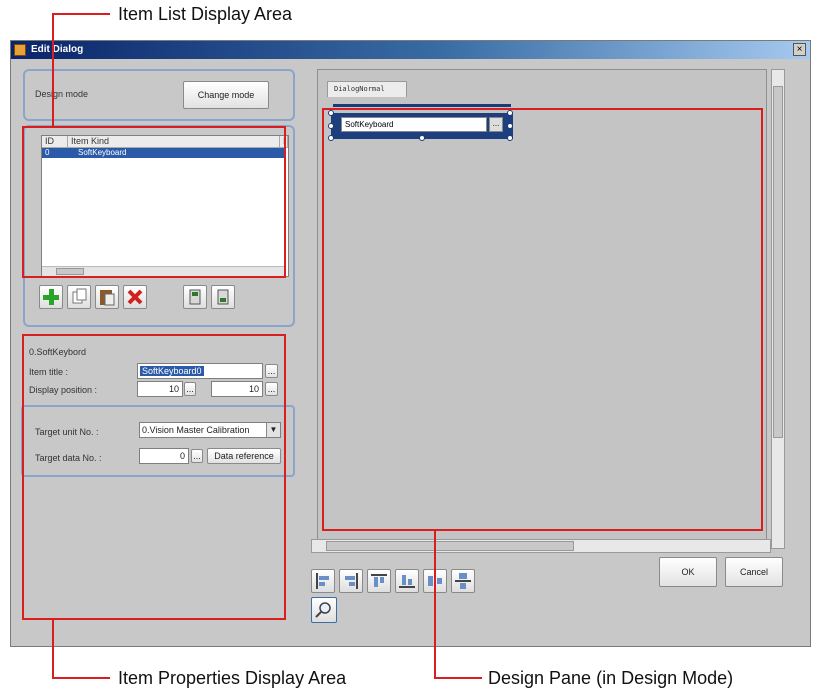 The width and height of the screenshot is (822, 693). I want to click on align-left-icon, so click(322, 581).